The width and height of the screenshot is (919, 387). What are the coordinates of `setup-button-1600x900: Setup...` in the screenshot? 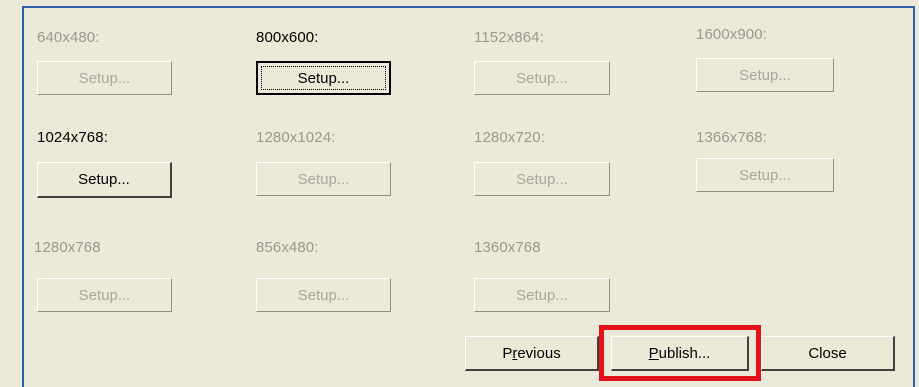 It's located at (765, 75).